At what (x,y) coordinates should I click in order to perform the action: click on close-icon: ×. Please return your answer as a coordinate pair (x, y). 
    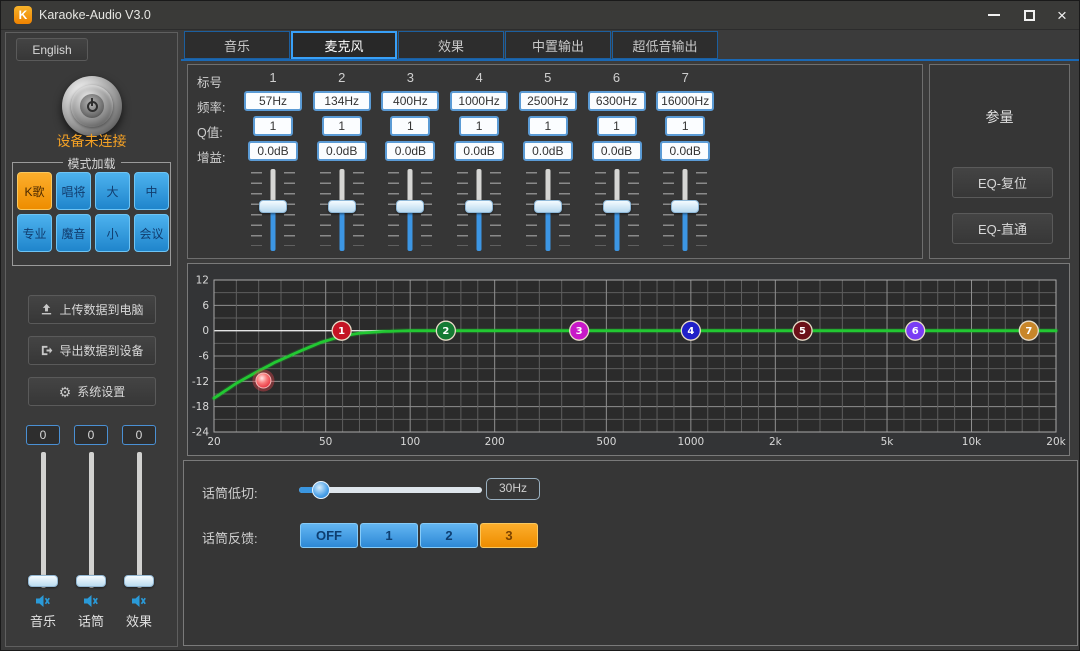
    Looking at the image, I should click on (1062, 15).